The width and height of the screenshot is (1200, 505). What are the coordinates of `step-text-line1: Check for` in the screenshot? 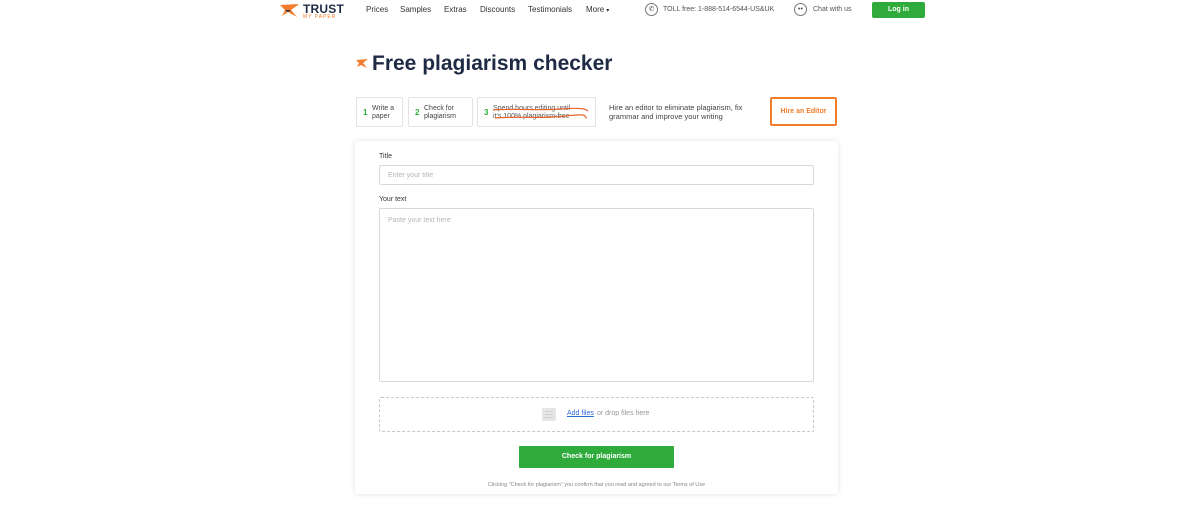 It's located at (439, 108).